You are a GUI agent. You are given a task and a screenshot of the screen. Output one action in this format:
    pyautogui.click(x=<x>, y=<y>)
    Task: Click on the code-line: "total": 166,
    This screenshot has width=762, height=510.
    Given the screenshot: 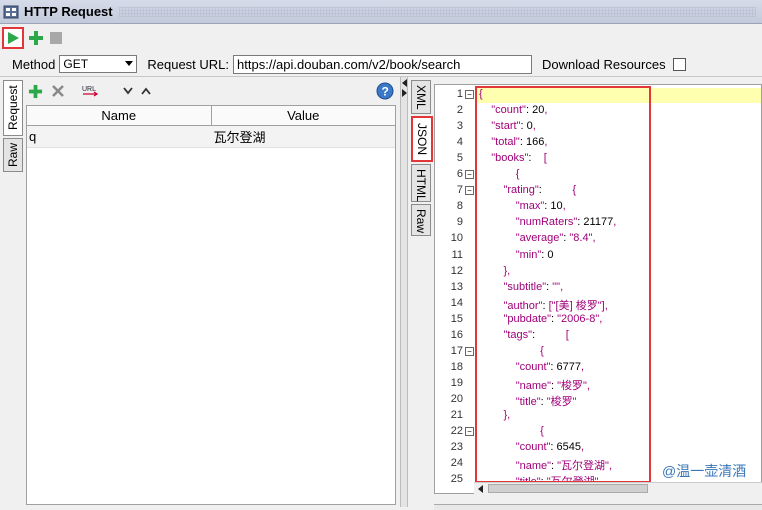 What is the action you would take?
    pyautogui.click(x=519, y=142)
    